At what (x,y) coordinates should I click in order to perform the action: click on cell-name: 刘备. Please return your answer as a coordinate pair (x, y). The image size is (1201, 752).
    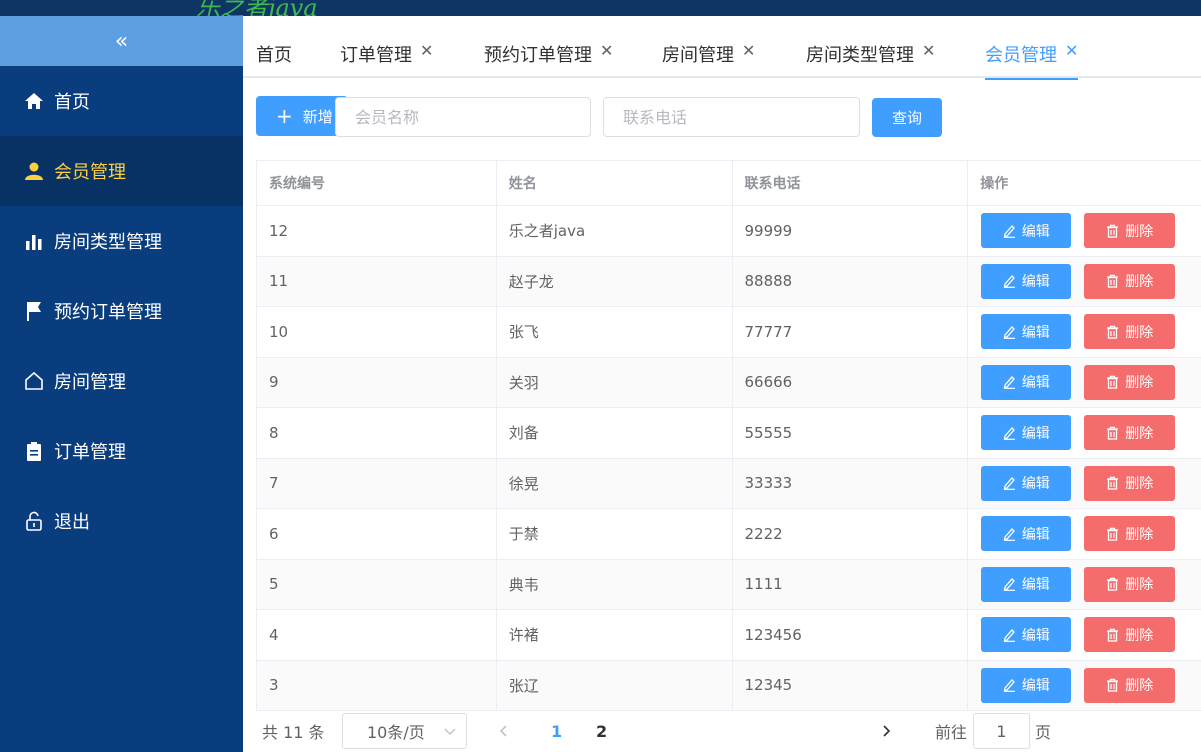
    Looking at the image, I should click on (615, 433).